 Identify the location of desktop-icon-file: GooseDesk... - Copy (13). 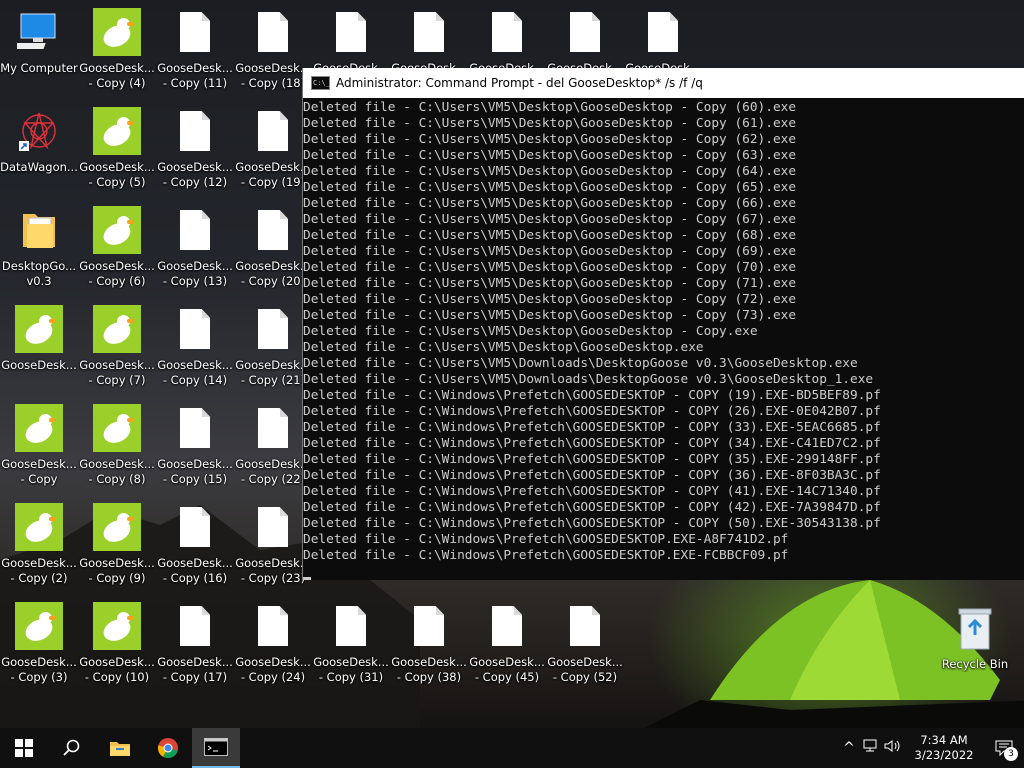
(195, 248).